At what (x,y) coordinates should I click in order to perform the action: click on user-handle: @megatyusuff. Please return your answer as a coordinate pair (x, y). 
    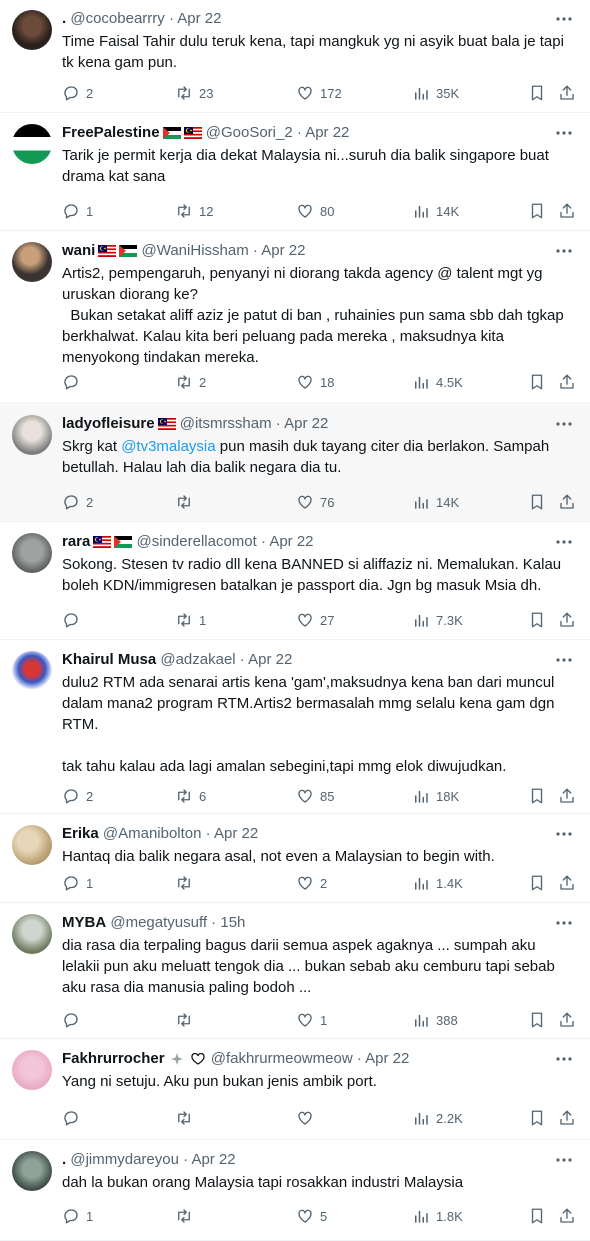
    Looking at the image, I should click on (158, 922).